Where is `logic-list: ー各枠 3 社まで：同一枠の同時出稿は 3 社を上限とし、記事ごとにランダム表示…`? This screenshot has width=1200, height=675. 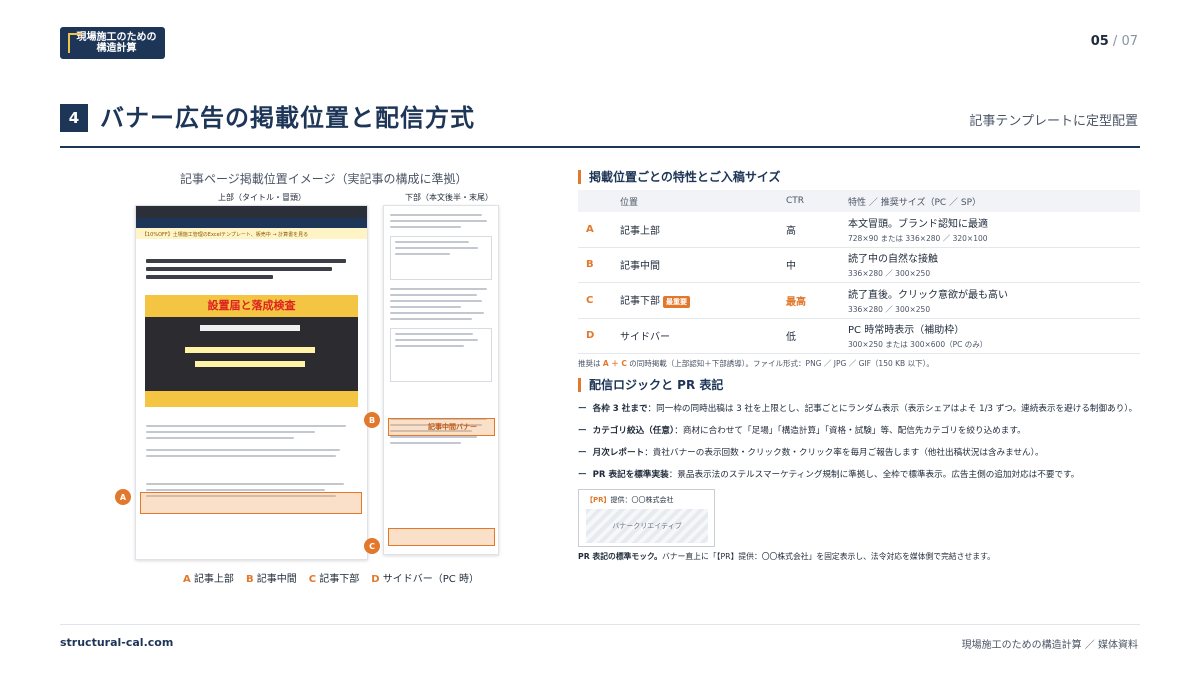
logic-list: ー各枠 3 社まで：同一枠の同時出稿は 3 社を上限とし、記事ごとにランダム表示… is located at coordinates (858, 446).